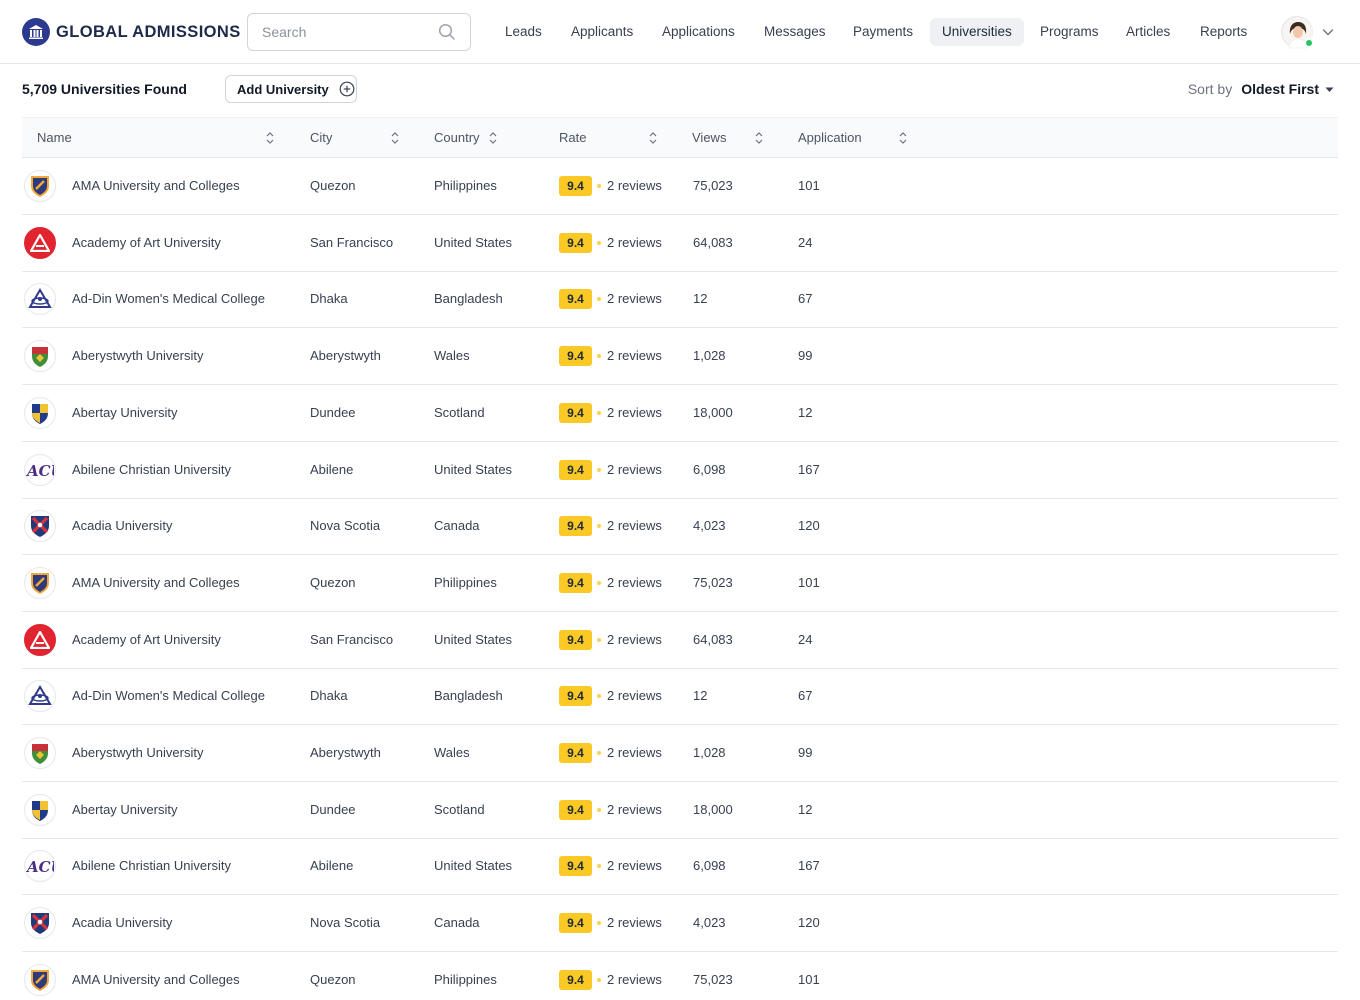 This screenshot has height=1000, width=1360. I want to click on column-header-name: Name, so click(54, 138).